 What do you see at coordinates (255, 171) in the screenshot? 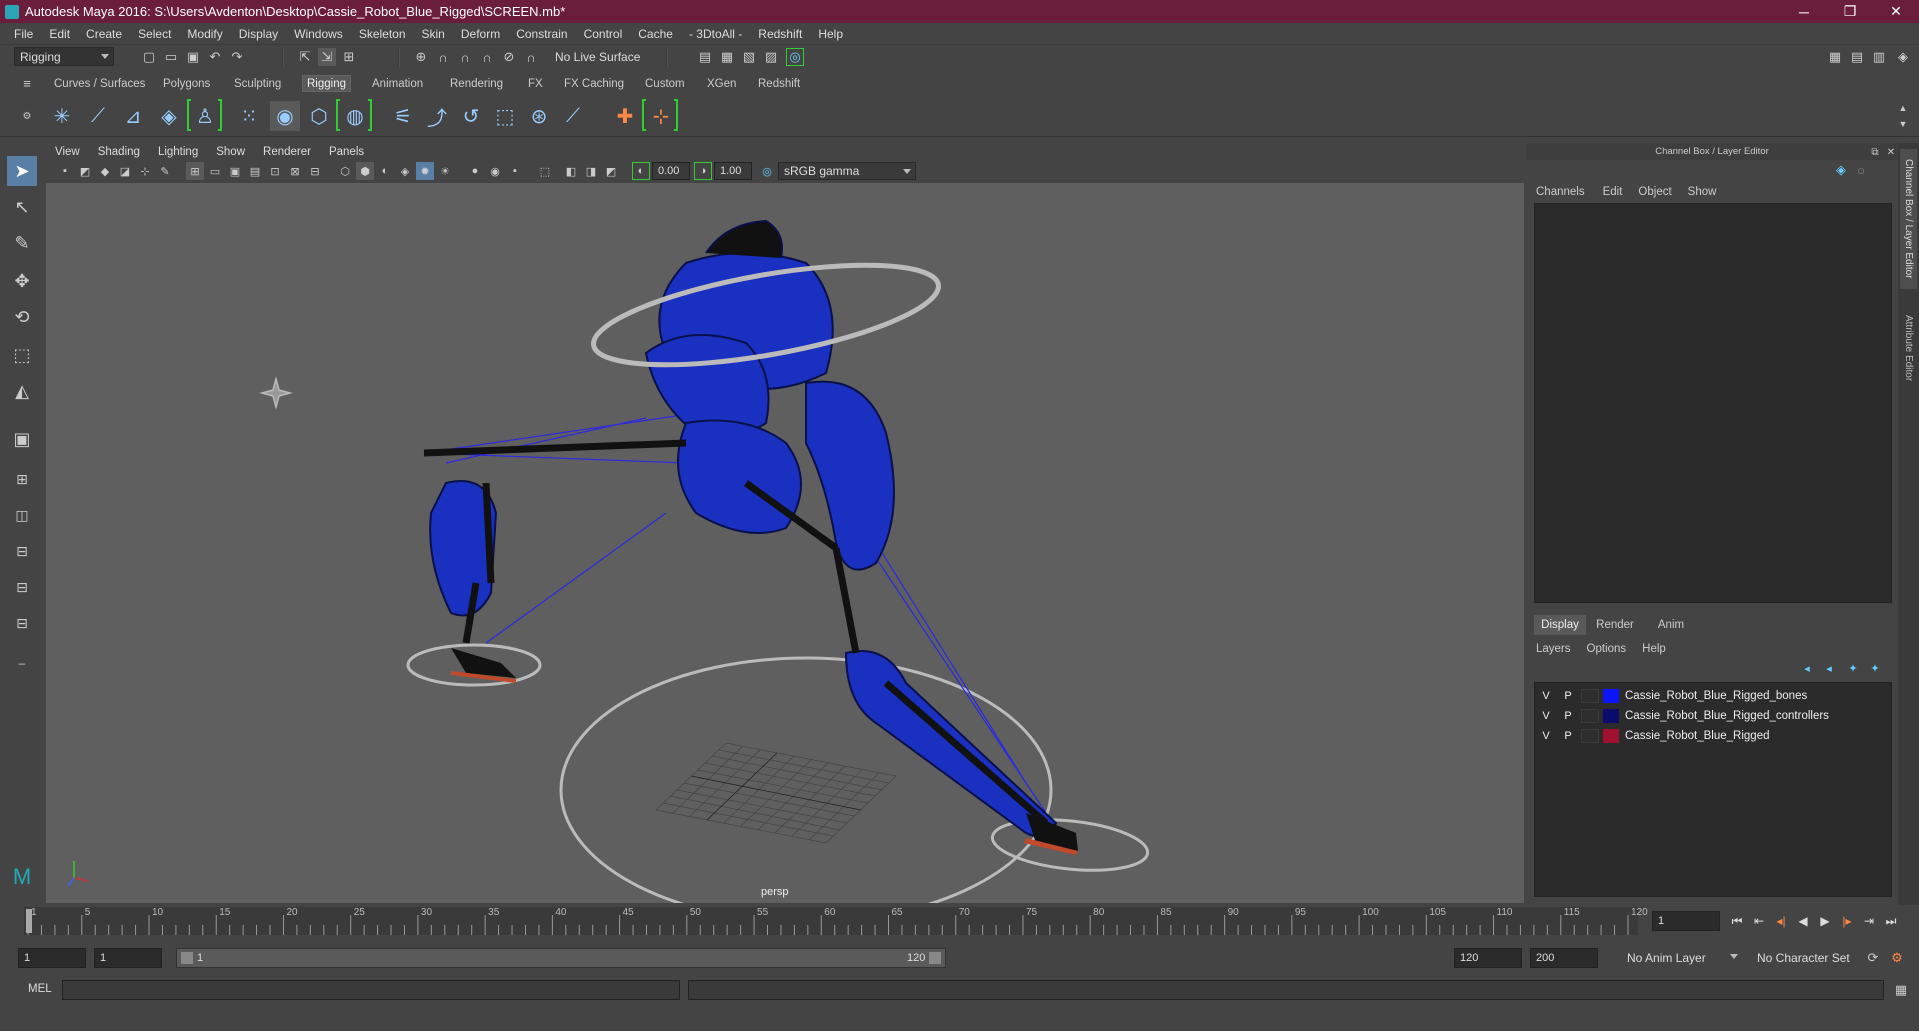
I see `gate-mask-icon: ▤` at bounding box center [255, 171].